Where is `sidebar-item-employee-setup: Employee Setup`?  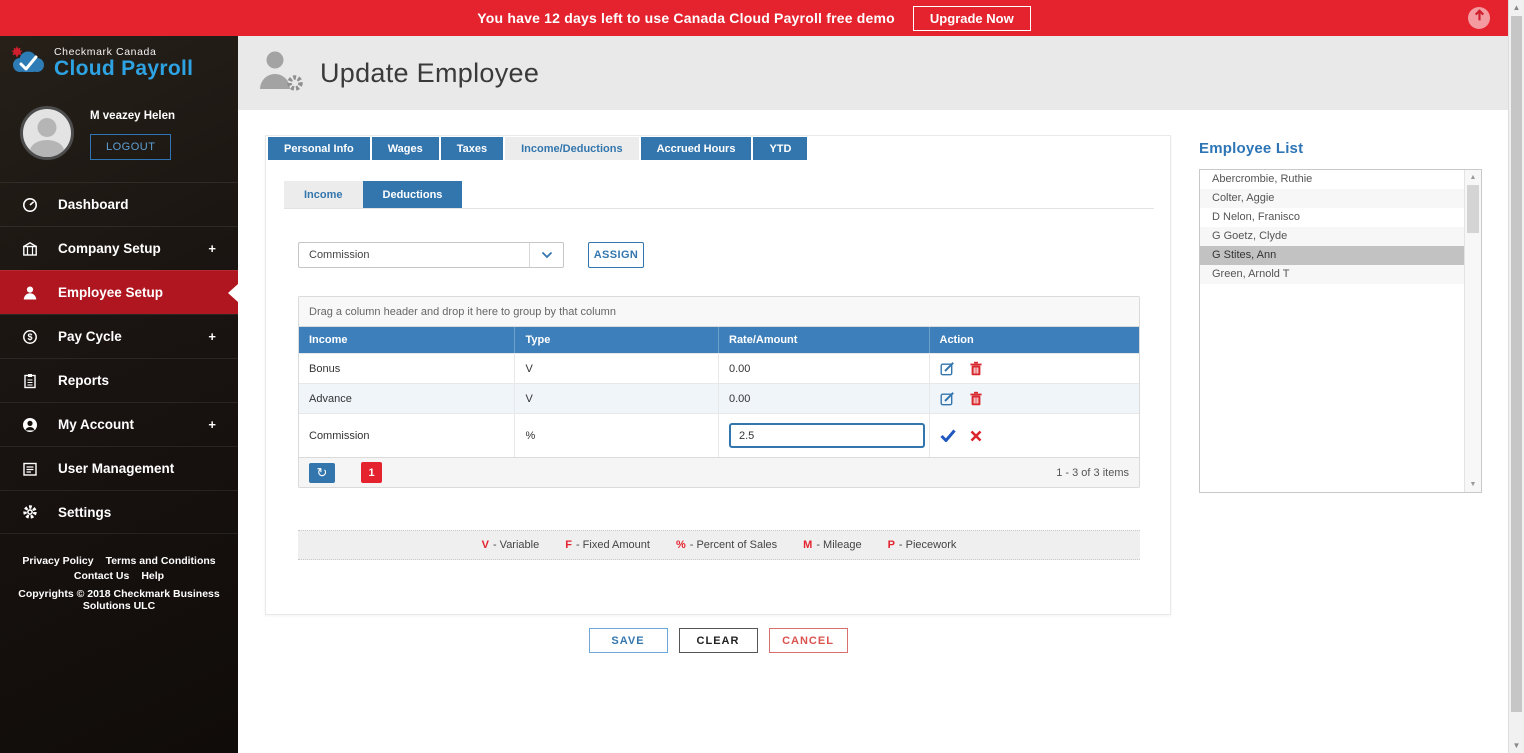 sidebar-item-employee-setup: Employee Setup is located at coordinates (119, 292).